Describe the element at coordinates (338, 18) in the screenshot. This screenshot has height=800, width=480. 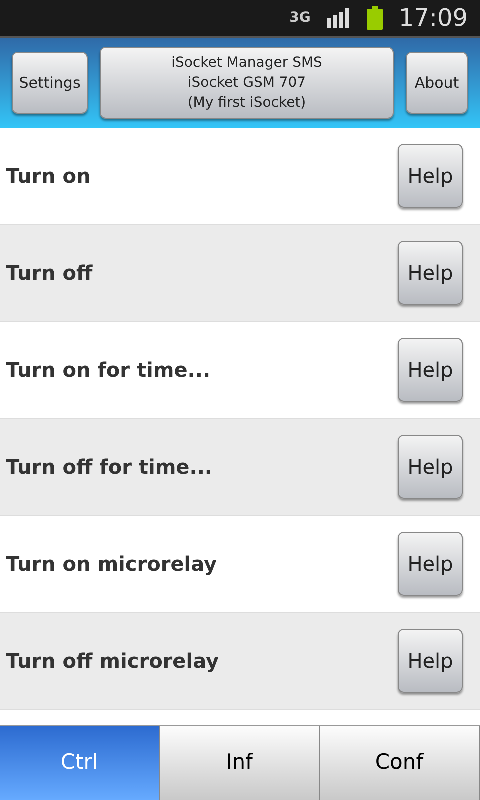
I see `signal-icon` at that location.